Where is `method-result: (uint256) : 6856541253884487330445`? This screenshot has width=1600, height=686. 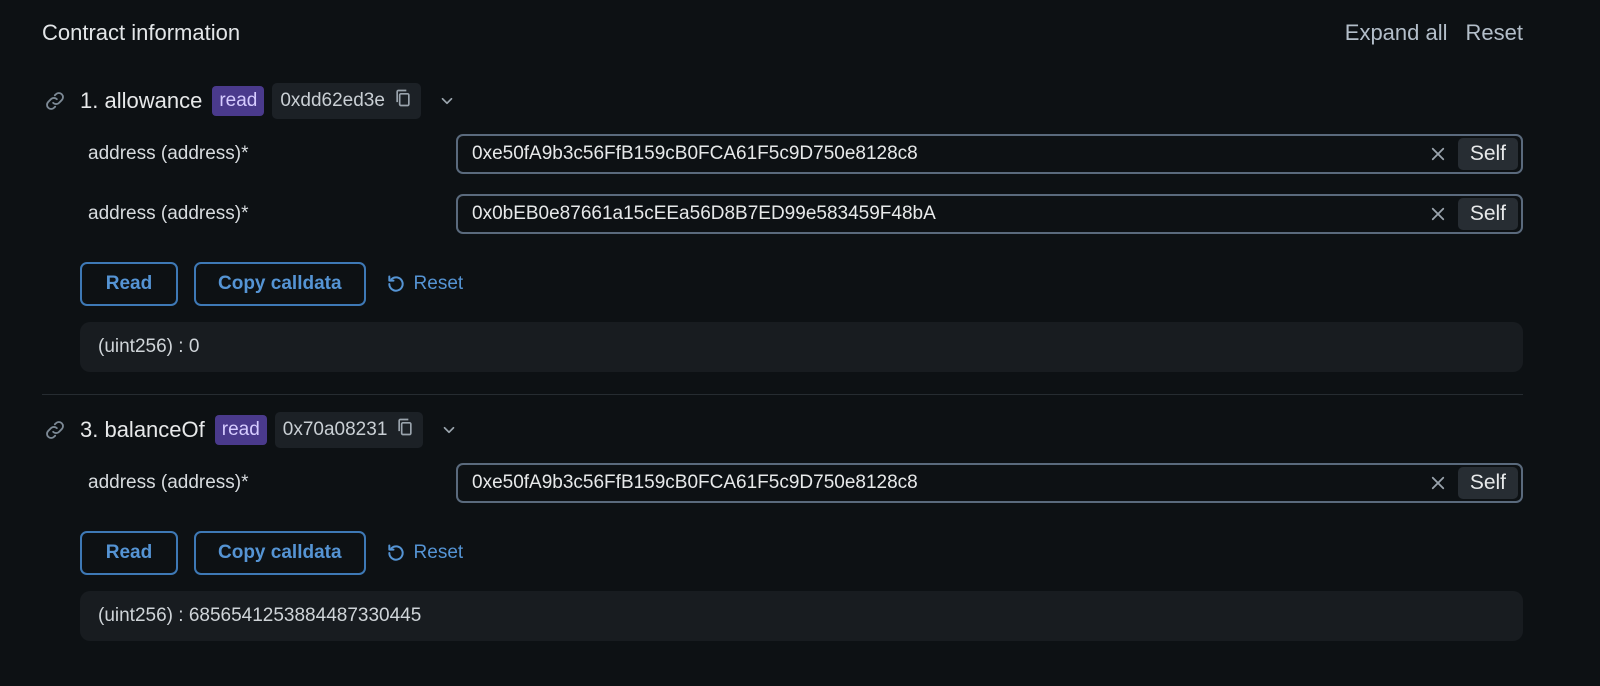
method-result: (uint256) : 6856541253884487330445 is located at coordinates (801, 616).